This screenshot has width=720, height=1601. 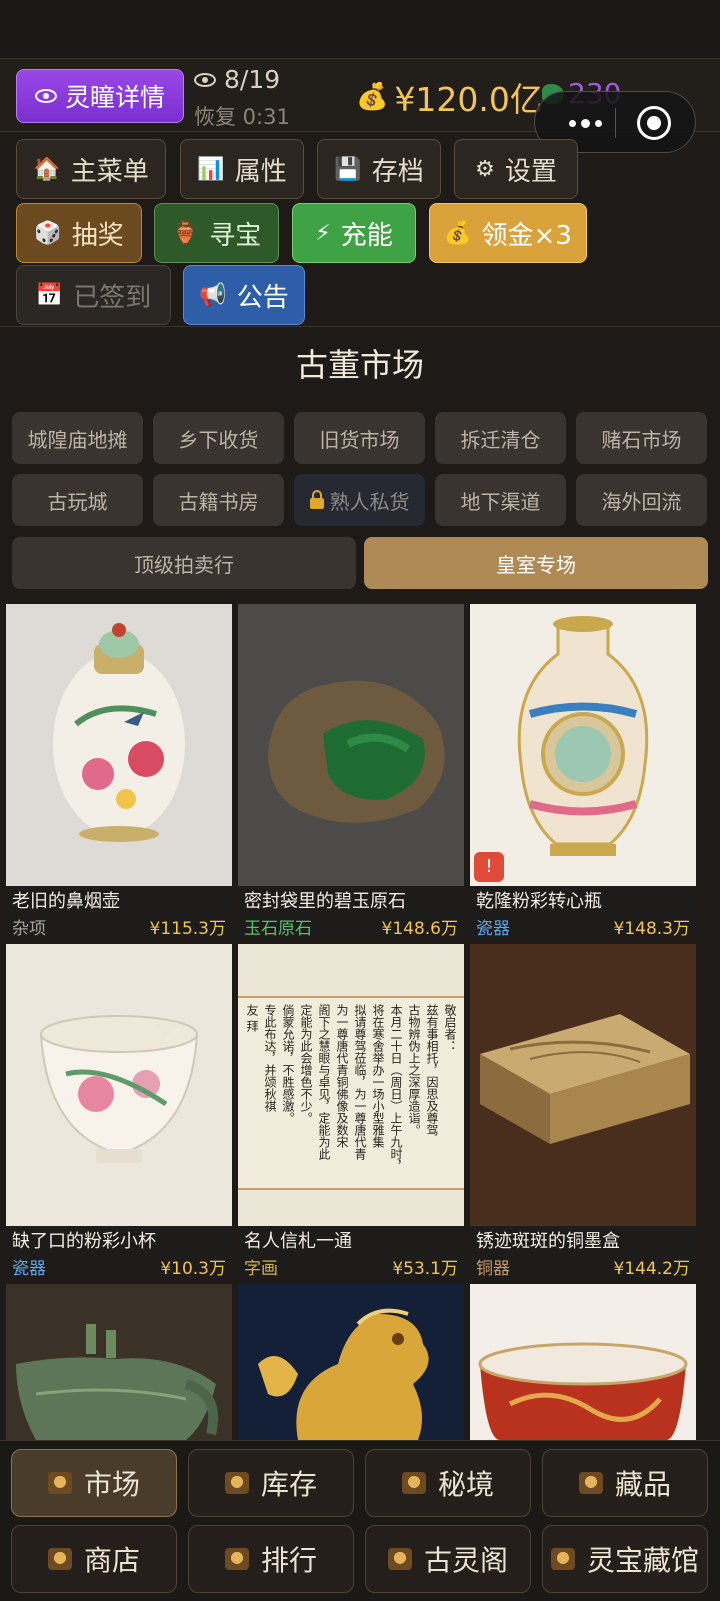 What do you see at coordinates (187, 927) in the screenshot?
I see `item-price: ¥115.3万` at bounding box center [187, 927].